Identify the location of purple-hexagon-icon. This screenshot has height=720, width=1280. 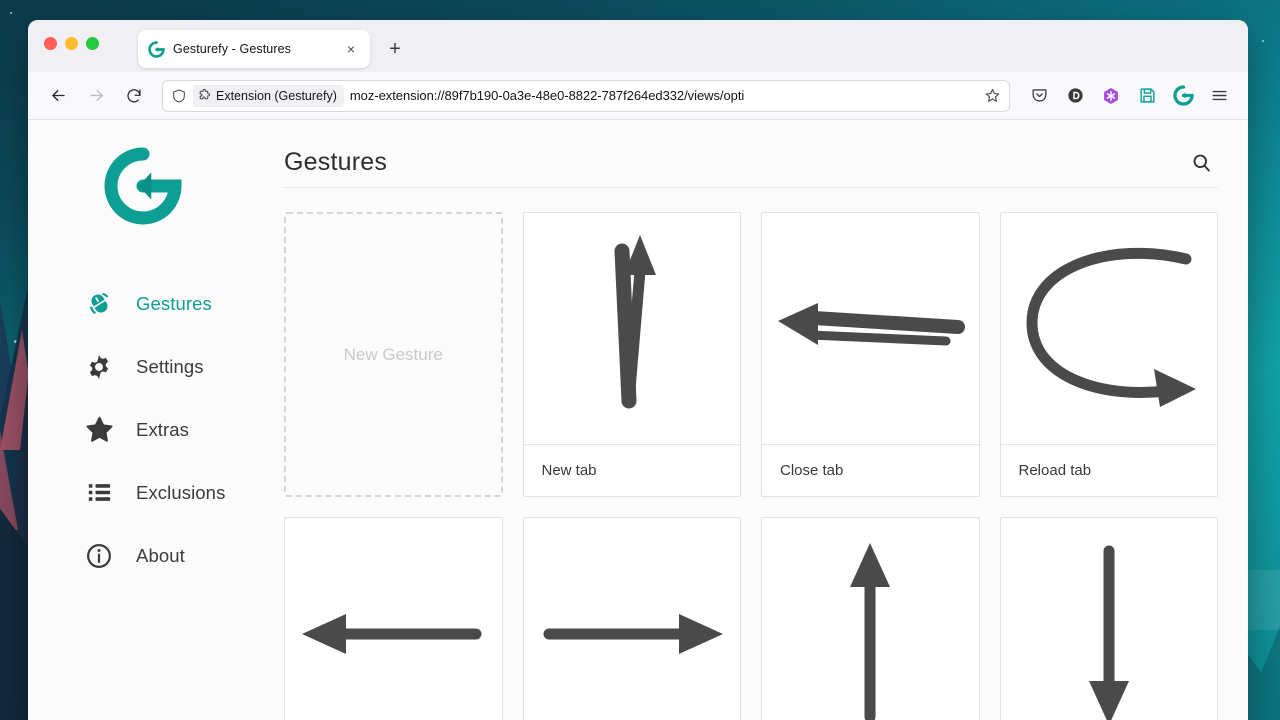
(1111, 96).